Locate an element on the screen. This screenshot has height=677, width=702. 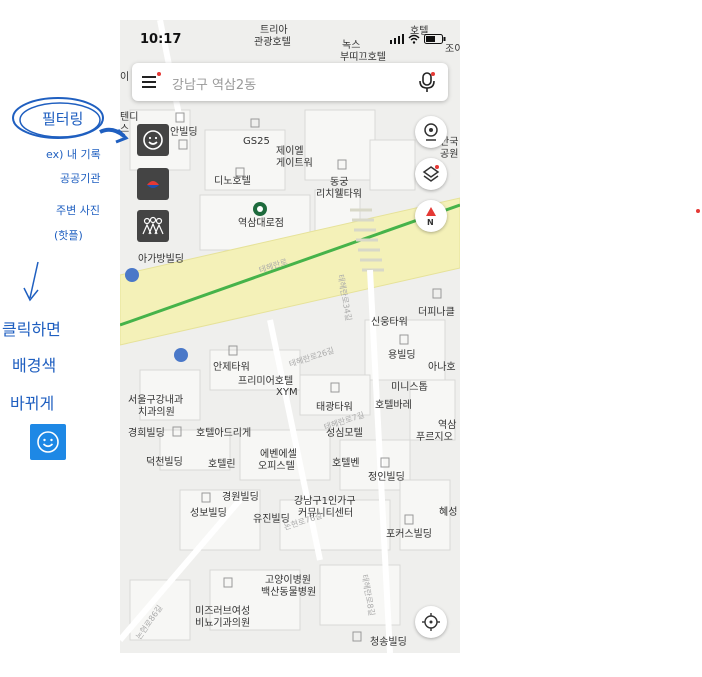
map-poi-label: 안빌딩 is located at coordinates (184, 132).